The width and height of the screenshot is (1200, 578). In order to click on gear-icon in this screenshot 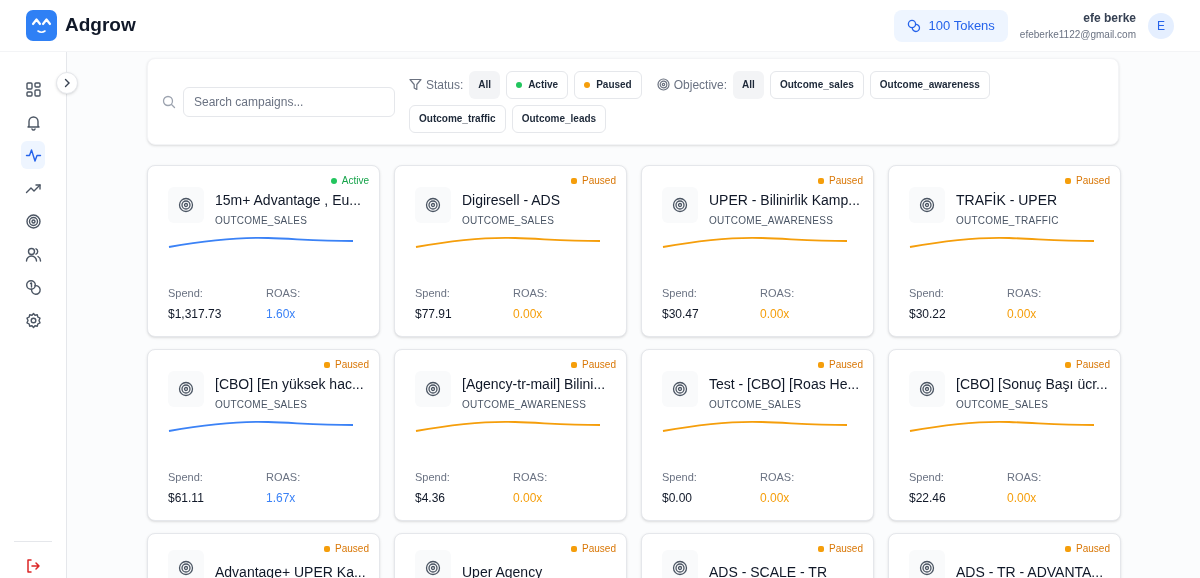, I will do `click(33, 320)`.